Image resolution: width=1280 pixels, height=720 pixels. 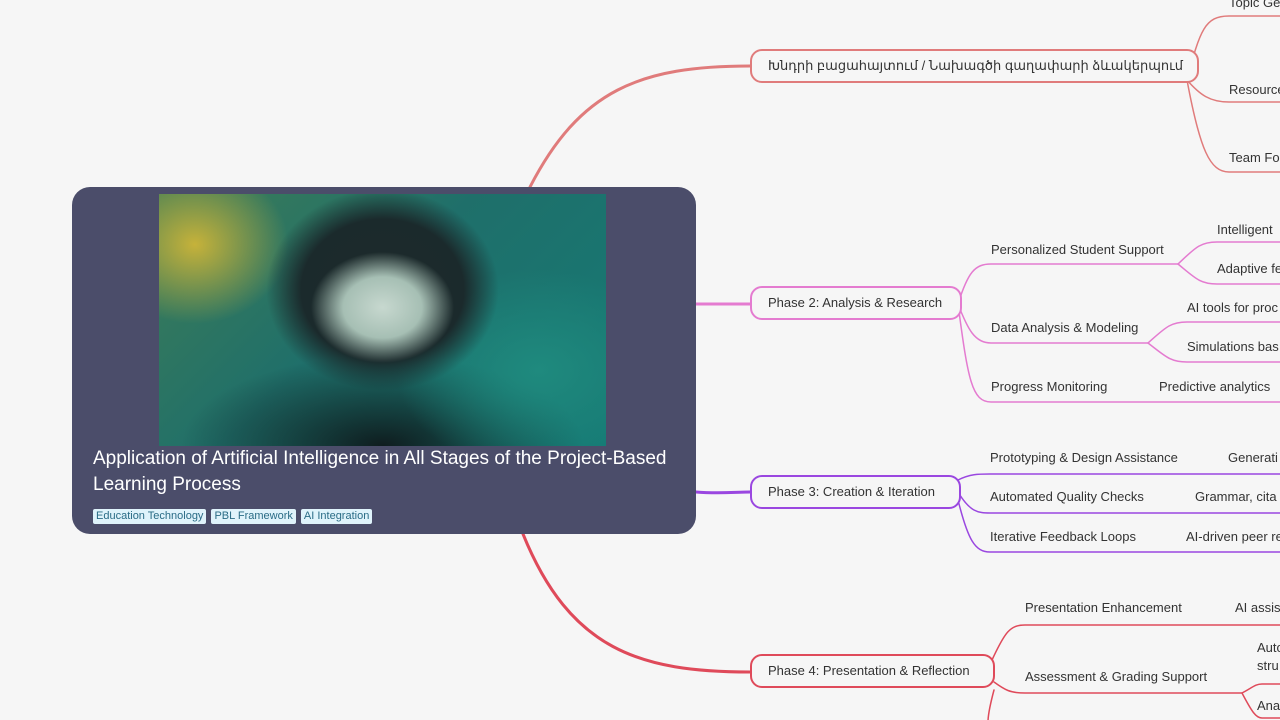 What do you see at coordinates (1233, 347) in the screenshot?
I see `leaf-simulations: Simulations bas` at bounding box center [1233, 347].